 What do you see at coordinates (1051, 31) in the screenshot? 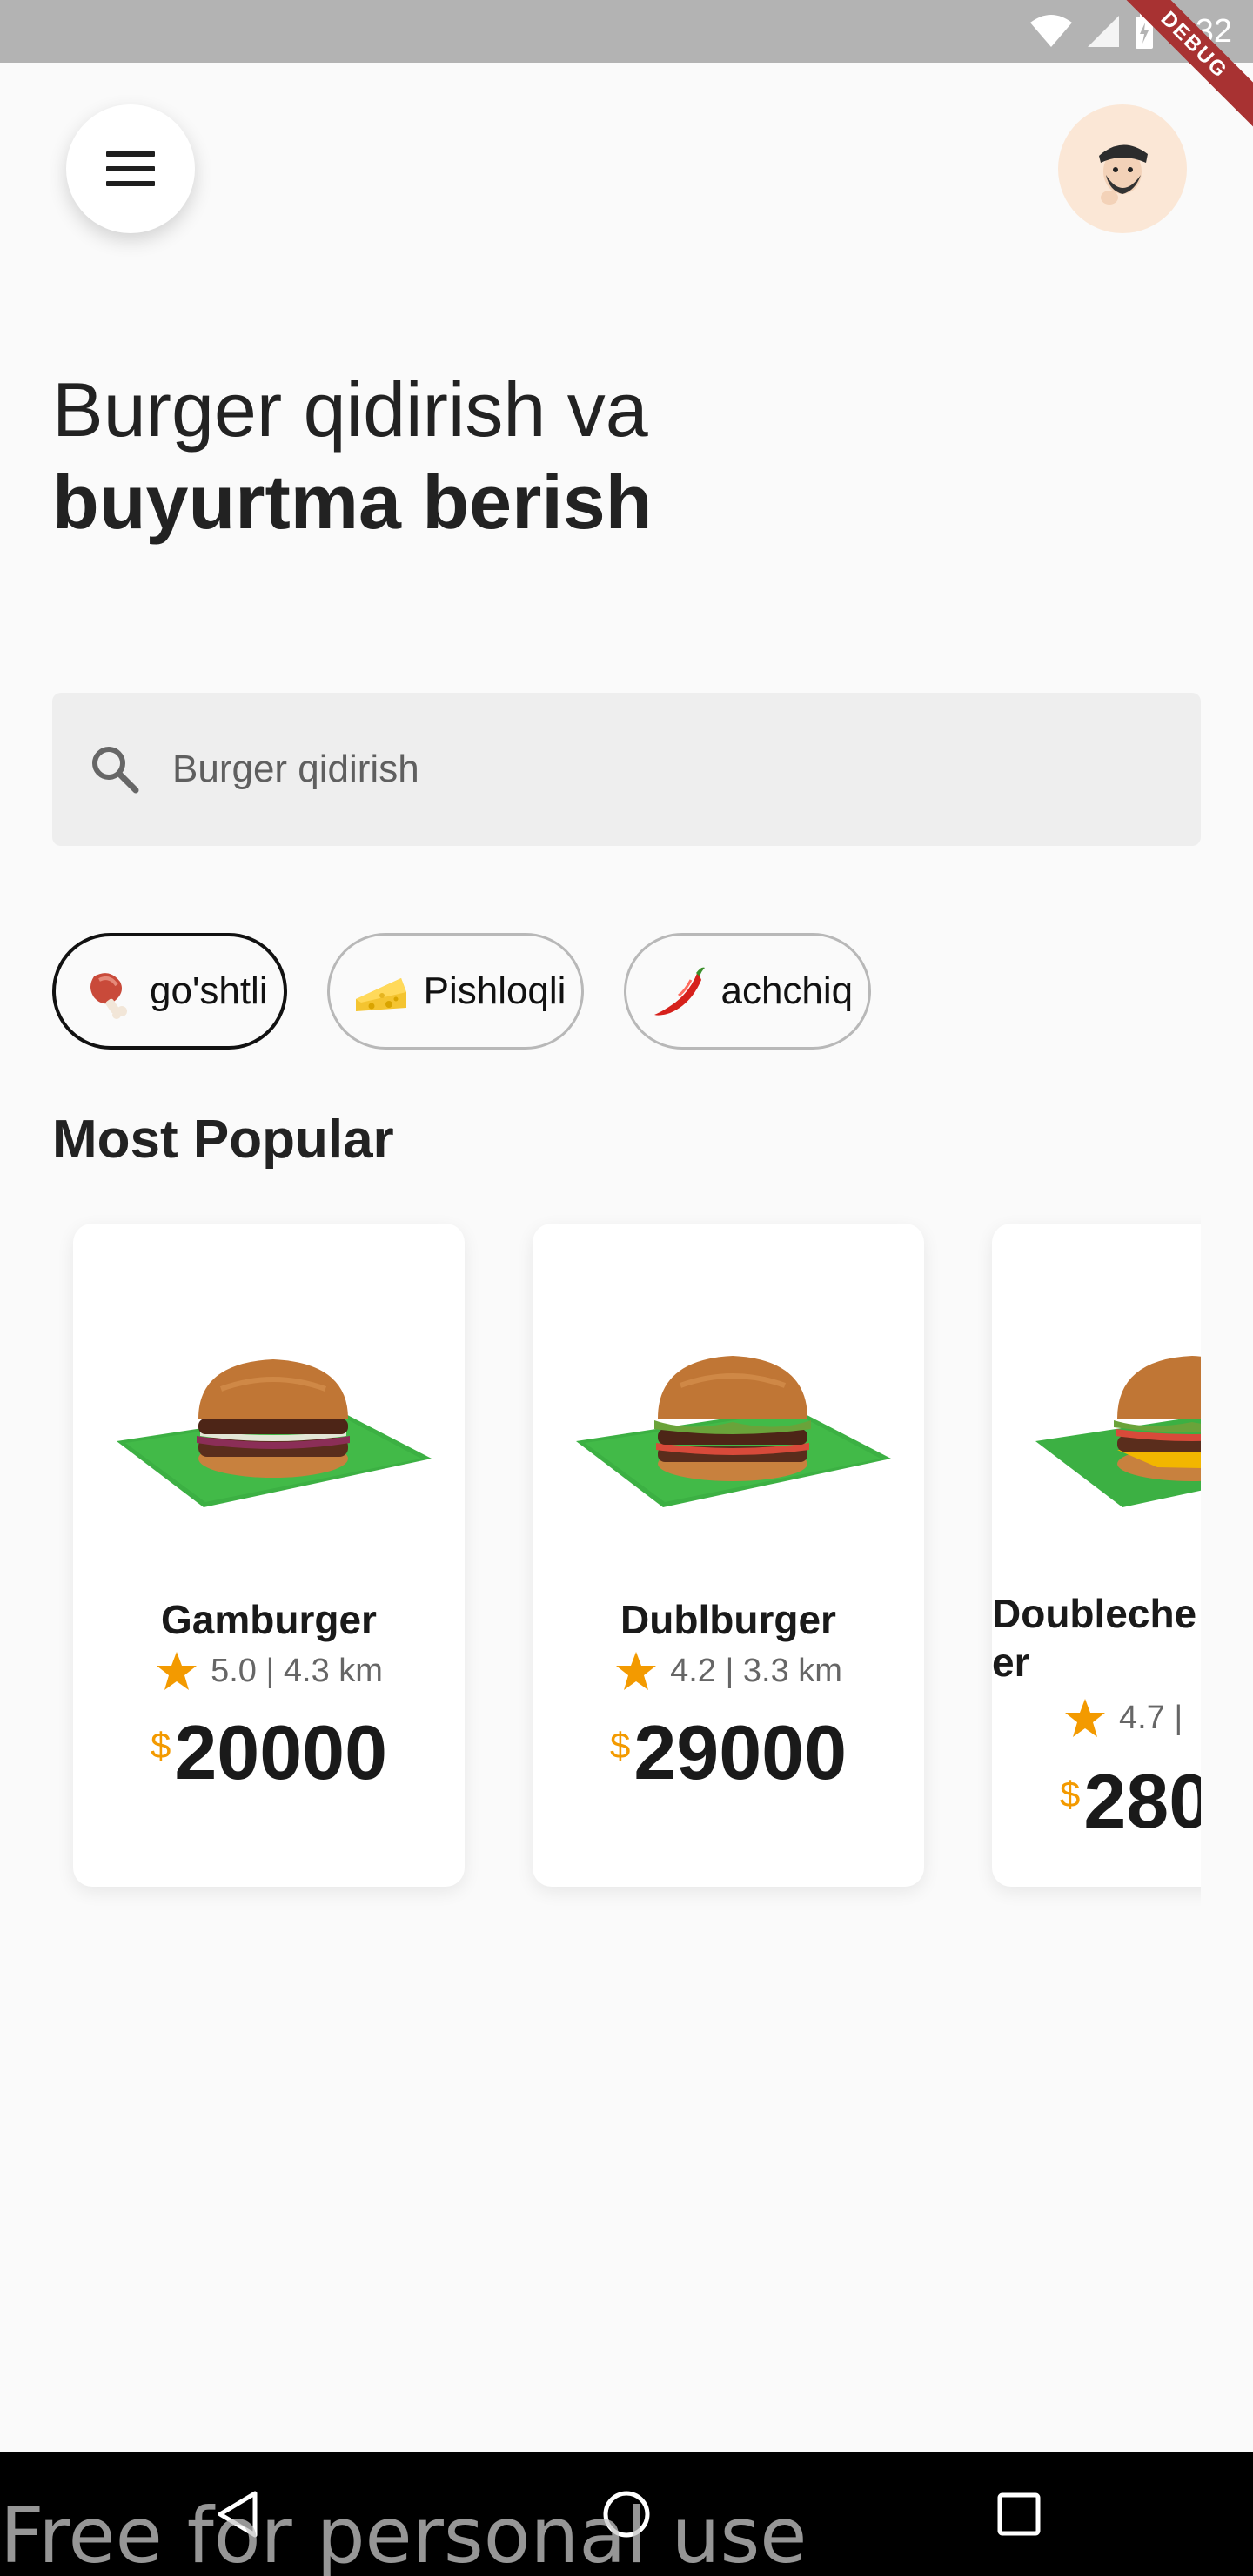
I see `wifi-icon` at bounding box center [1051, 31].